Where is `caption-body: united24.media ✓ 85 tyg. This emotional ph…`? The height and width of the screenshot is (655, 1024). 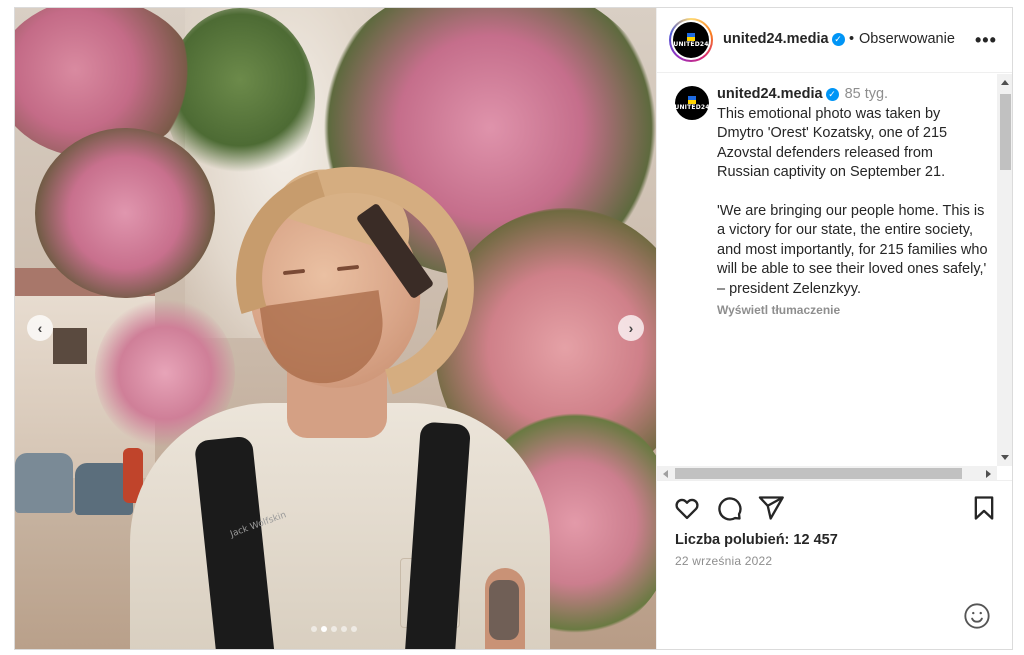
caption-body: united24.media ✓ 85 tyg. This emotional ph… is located at coordinates (853, 203).